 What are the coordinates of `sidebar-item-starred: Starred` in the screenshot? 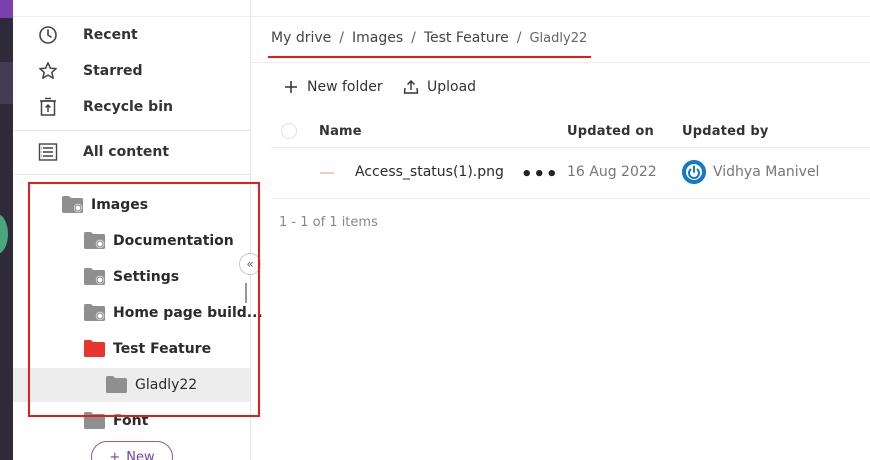 It's located at (131, 71).